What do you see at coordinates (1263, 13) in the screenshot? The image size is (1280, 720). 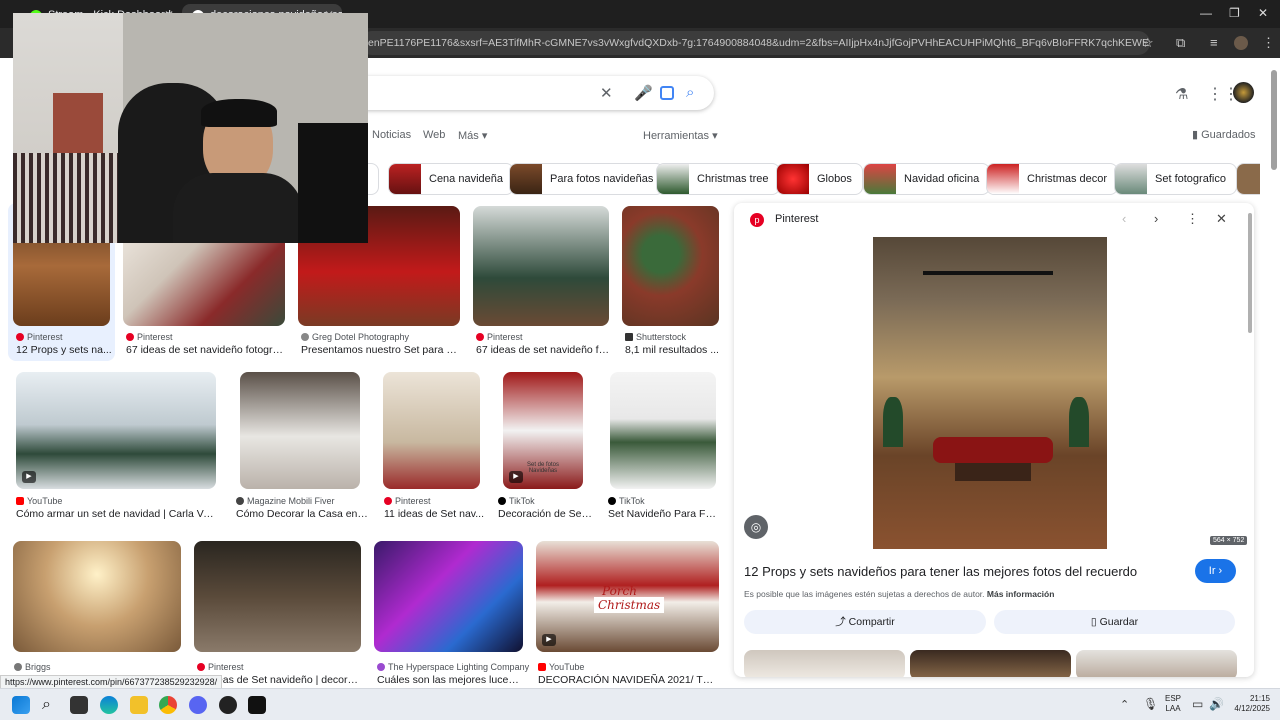 I see `close-window-icon: ✕` at bounding box center [1263, 13].